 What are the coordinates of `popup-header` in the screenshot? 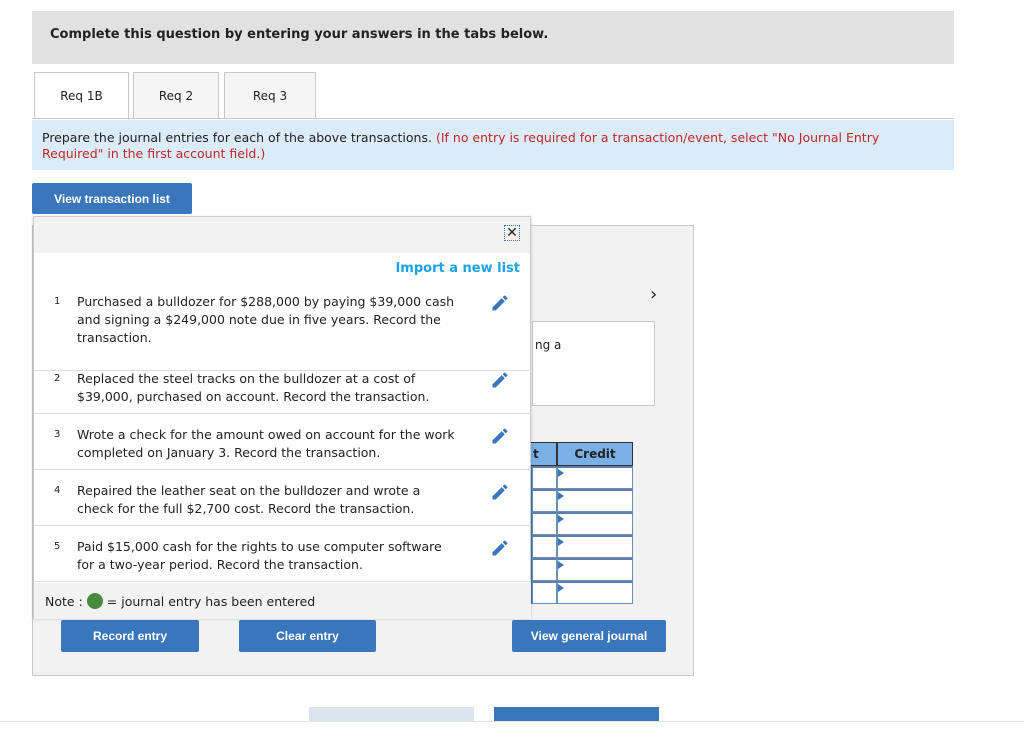 It's located at (282, 235).